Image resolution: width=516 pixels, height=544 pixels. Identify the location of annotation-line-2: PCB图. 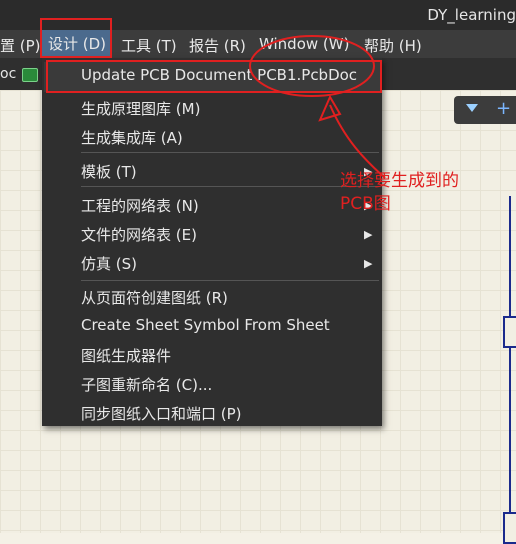
(365, 204).